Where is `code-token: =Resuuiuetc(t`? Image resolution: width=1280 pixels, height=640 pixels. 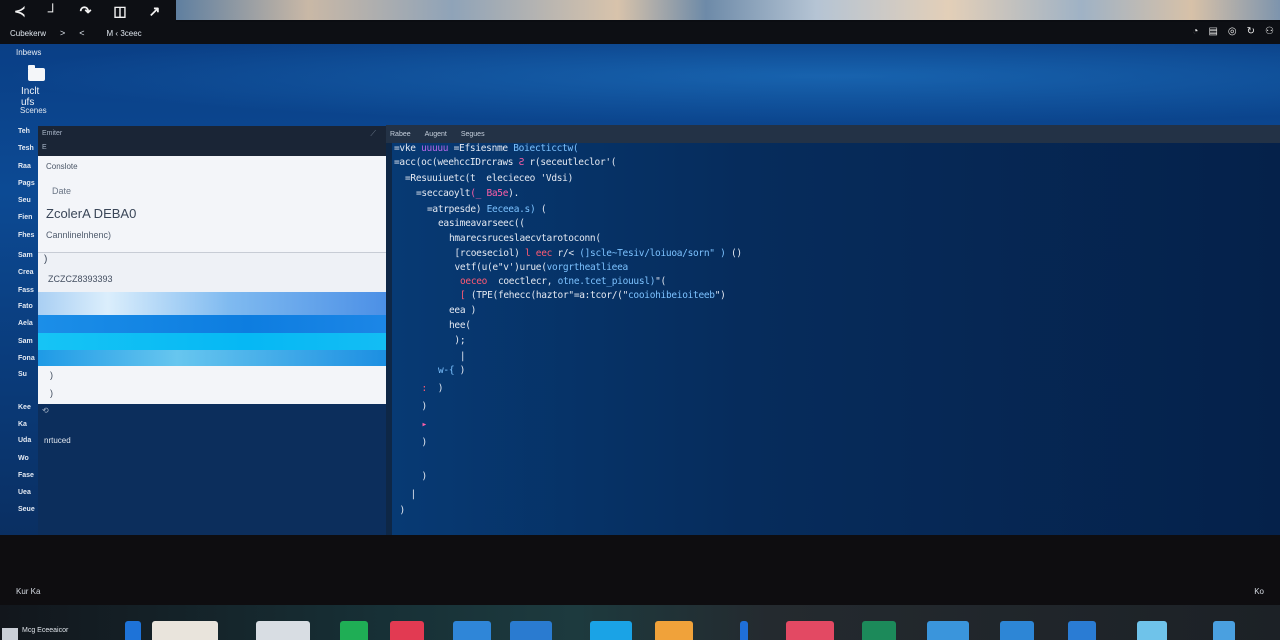
code-token: =Resuuiuetc(t is located at coordinates (443, 178).